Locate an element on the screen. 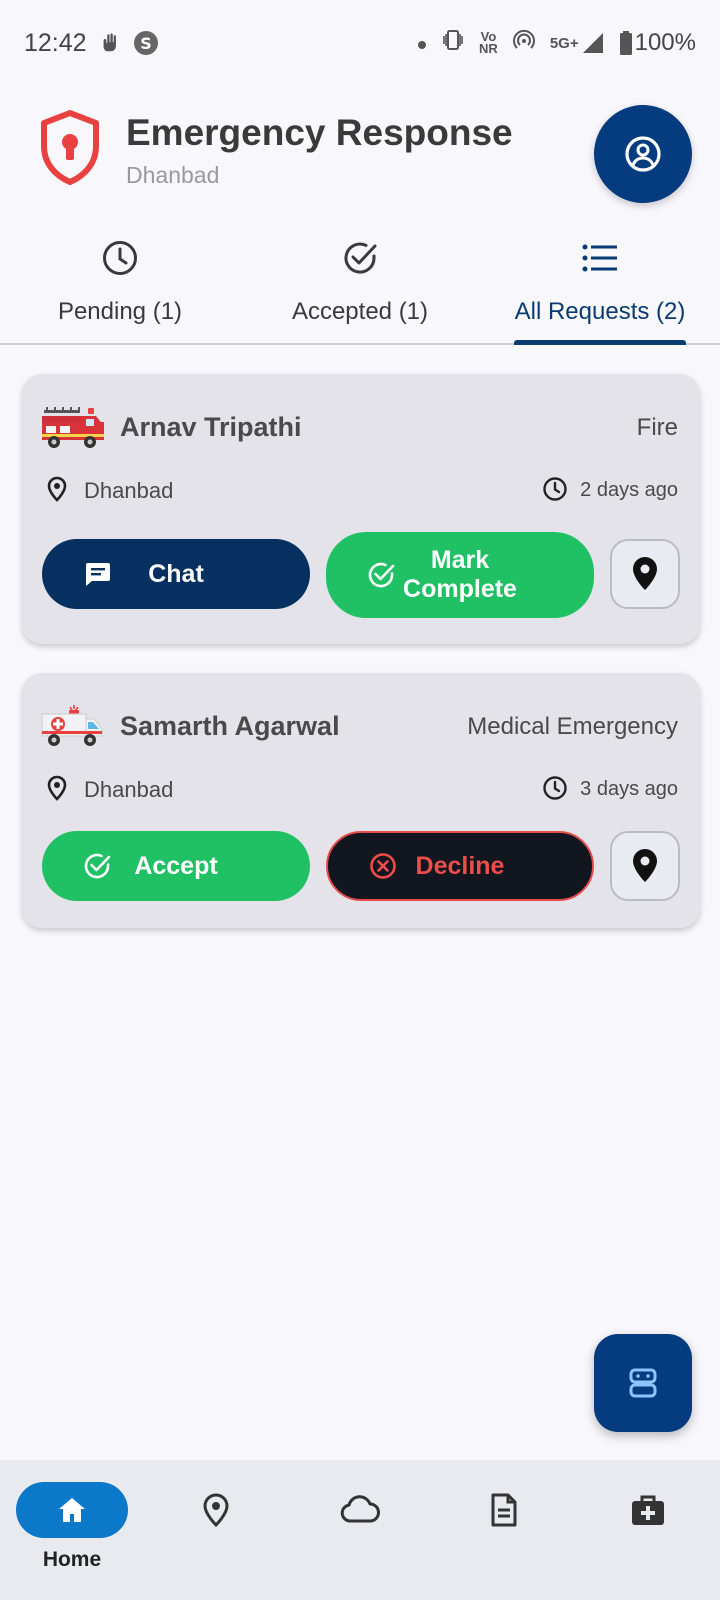 Image resolution: width=720 pixels, height=1600 pixels. chat-button: Chat is located at coordinates (176, 574).